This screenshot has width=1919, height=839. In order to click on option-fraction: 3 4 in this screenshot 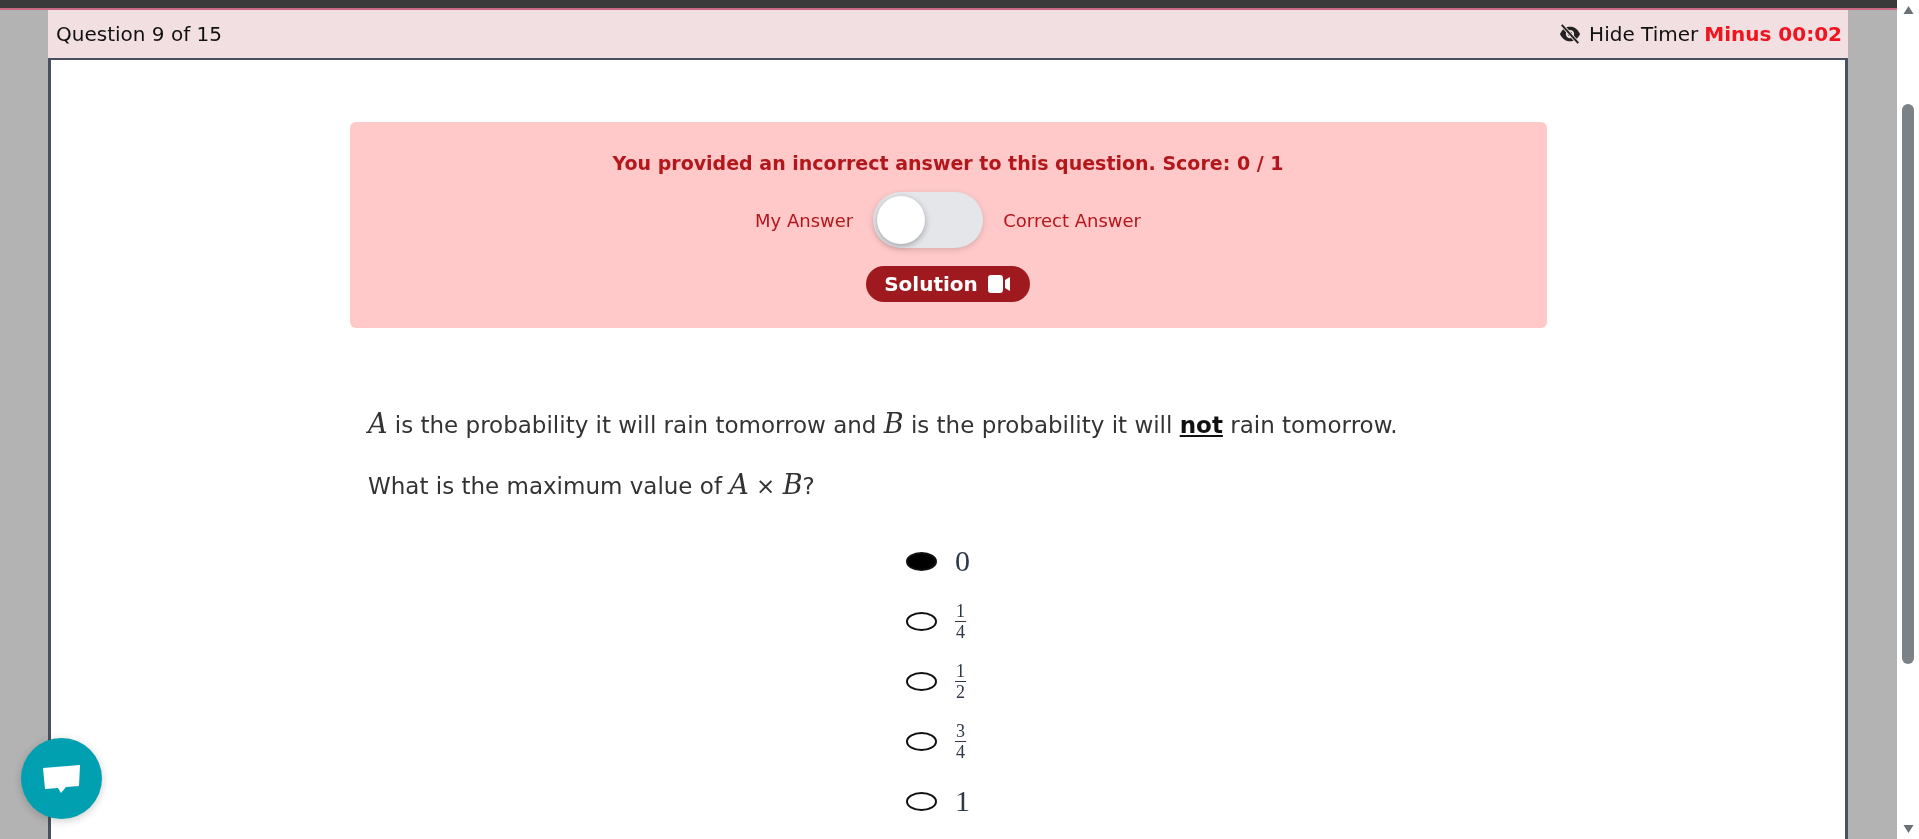, I will do `click(960, 741)`.